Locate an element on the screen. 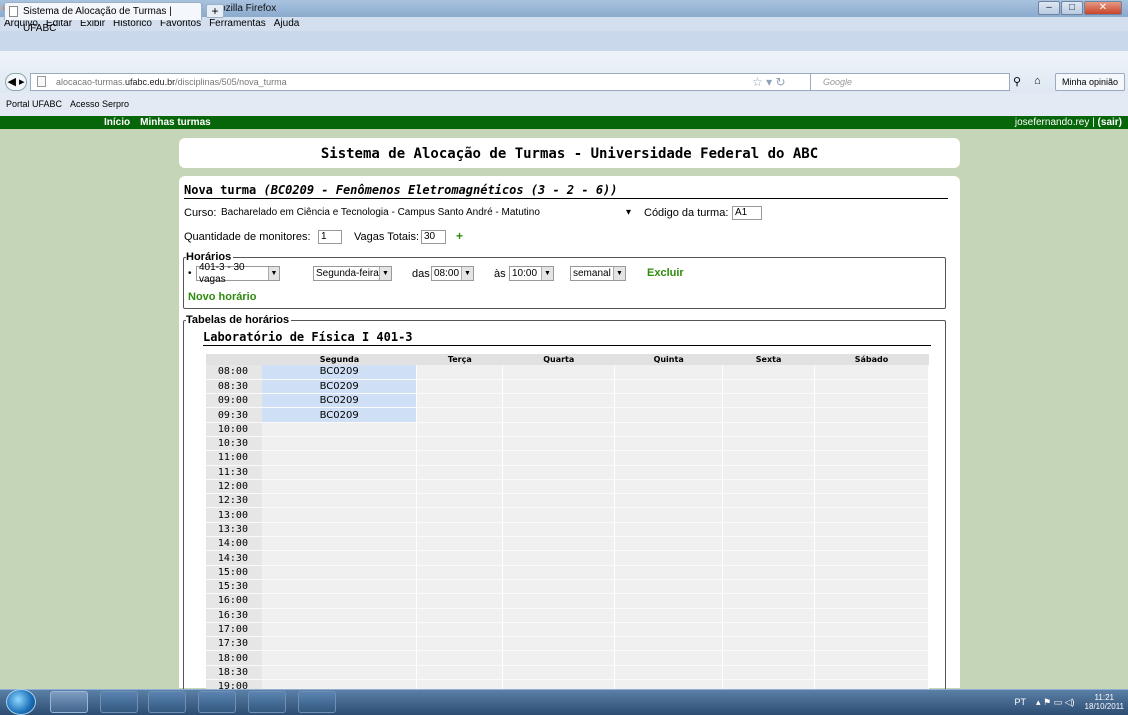  home-icon: ⌂ is located at coordinates (1037, 81).